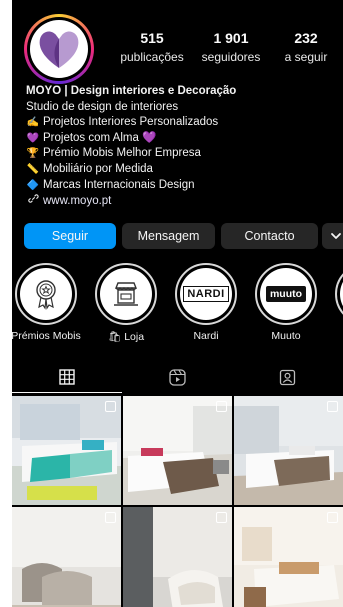 This screenshot has height=607, width=343. I want to click on following-number: 232, so click(306, 38).